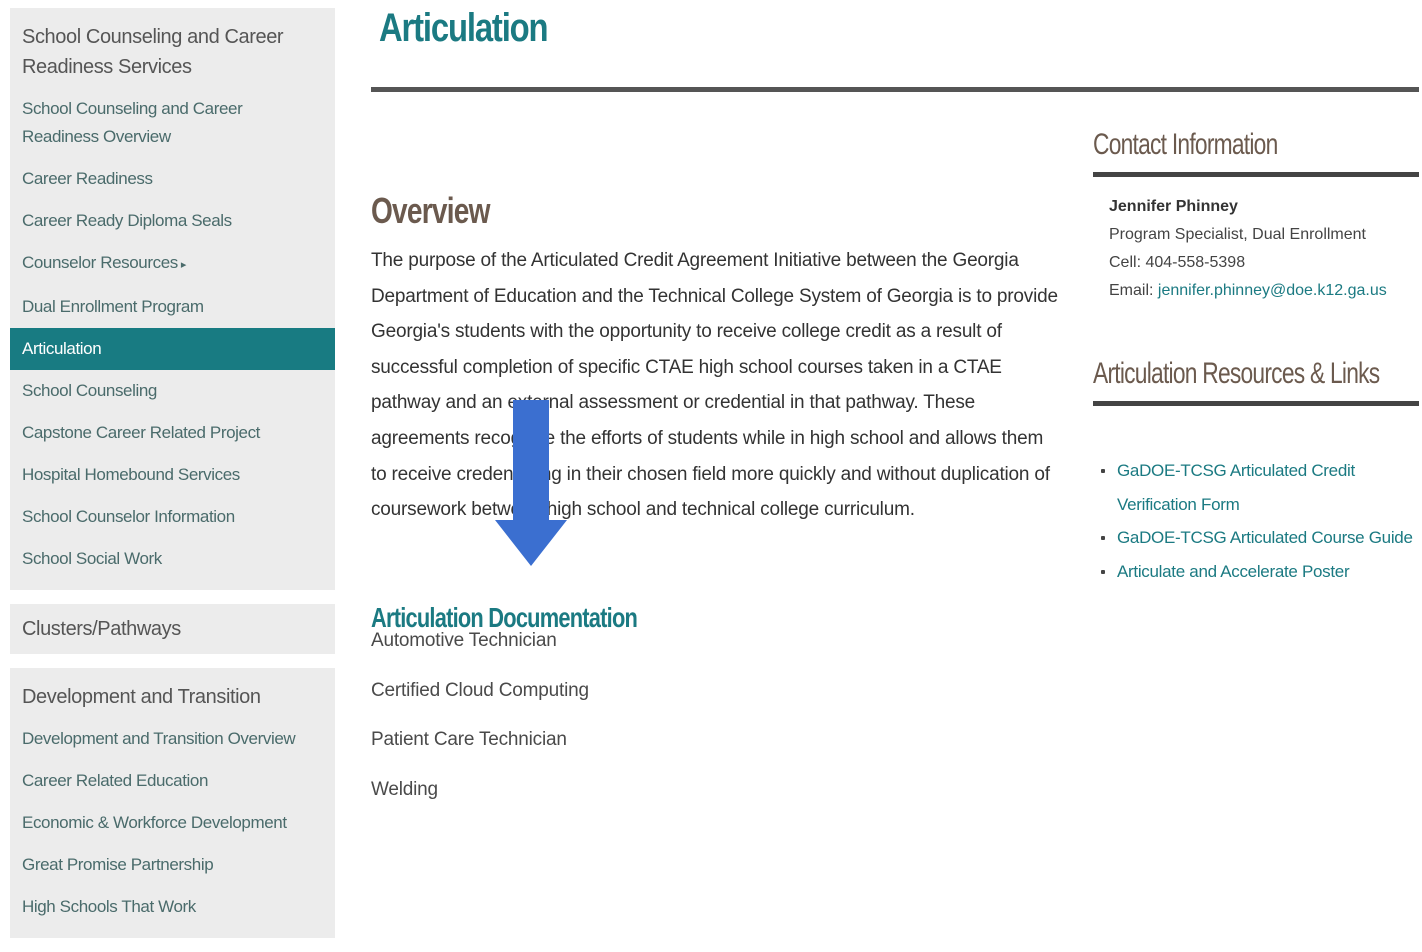  What do you see at coordinates (1256, 403) in the screenshot?
I see `resources-divider` at bounding box center [1256, 403].